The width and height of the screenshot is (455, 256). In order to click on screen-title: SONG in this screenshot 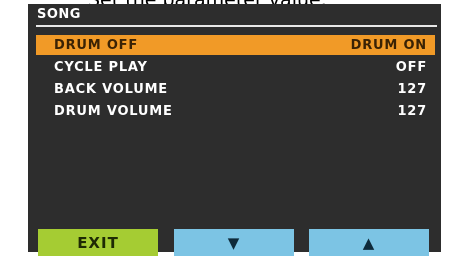, I will do `click(59, 14)`.